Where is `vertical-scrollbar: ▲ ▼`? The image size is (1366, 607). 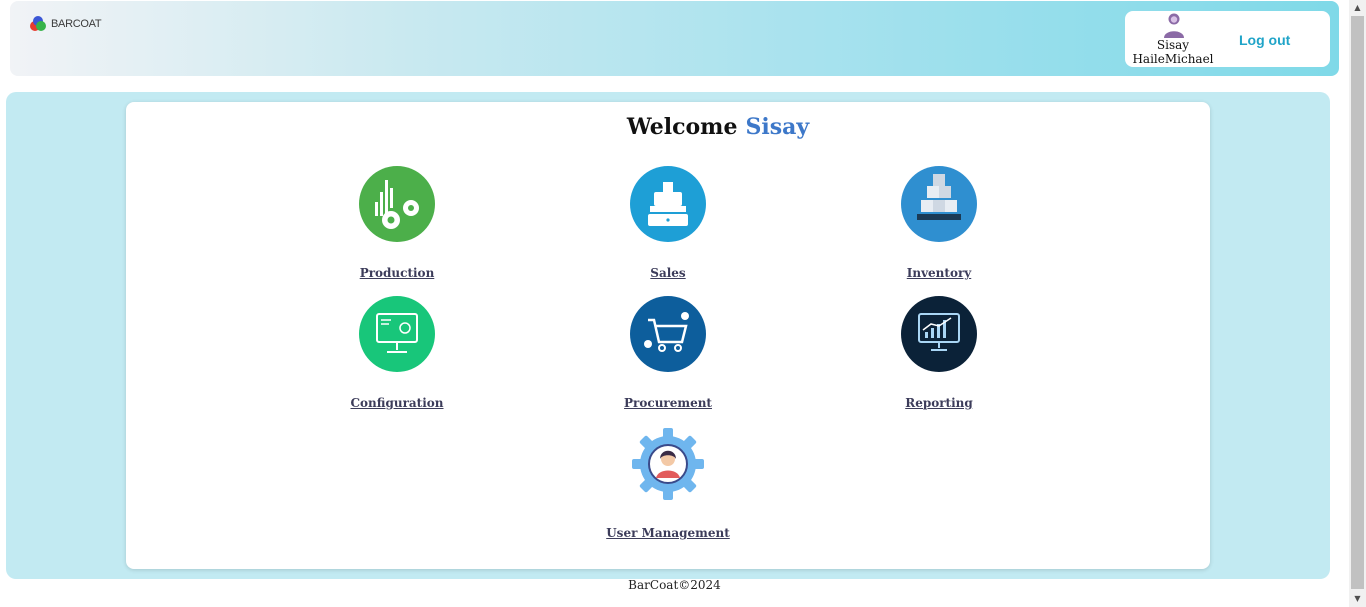
vertical-scrollbar: ▲ ▼ is located at coordinates (1357, 303).